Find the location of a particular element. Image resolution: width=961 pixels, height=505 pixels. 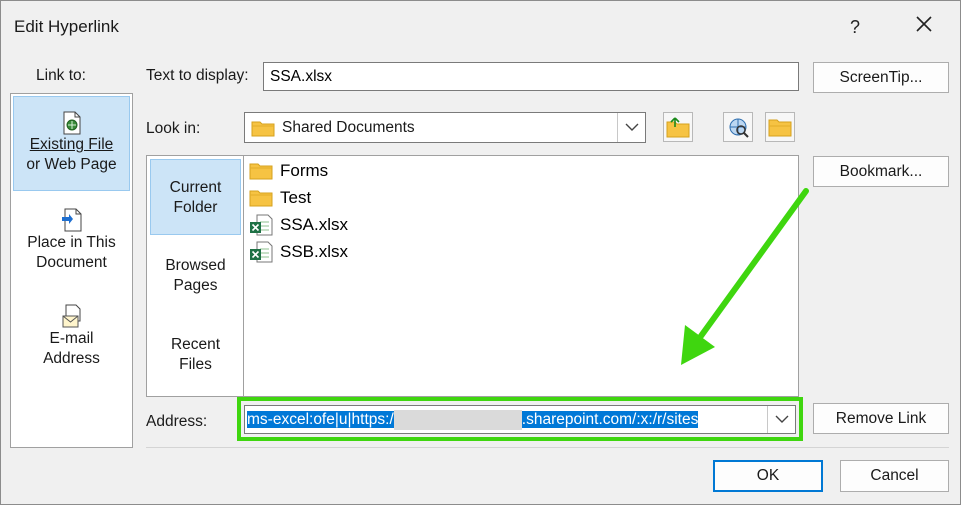

close-button is located at coordinates (924, 27).